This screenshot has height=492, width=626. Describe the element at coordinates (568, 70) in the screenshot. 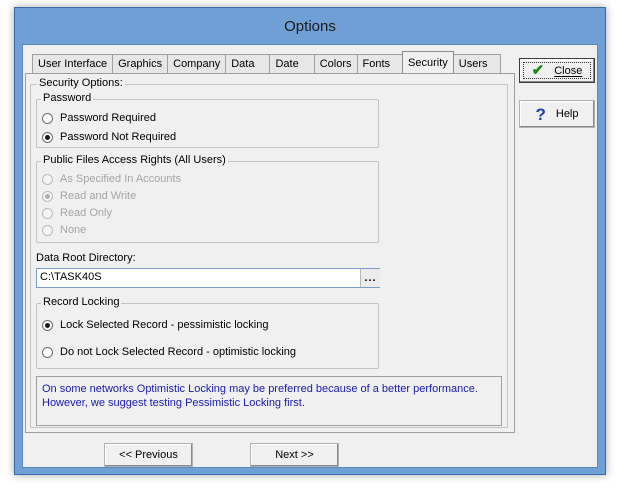

I see `close-button-label: Close` at that location.